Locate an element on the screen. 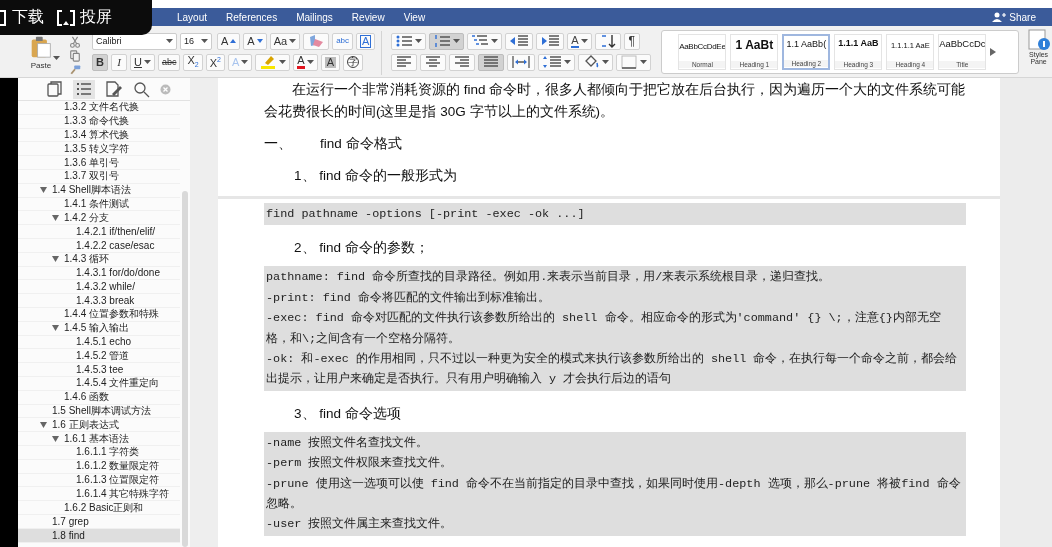  font-size-field: 16 is located at coordinates (196, 41).